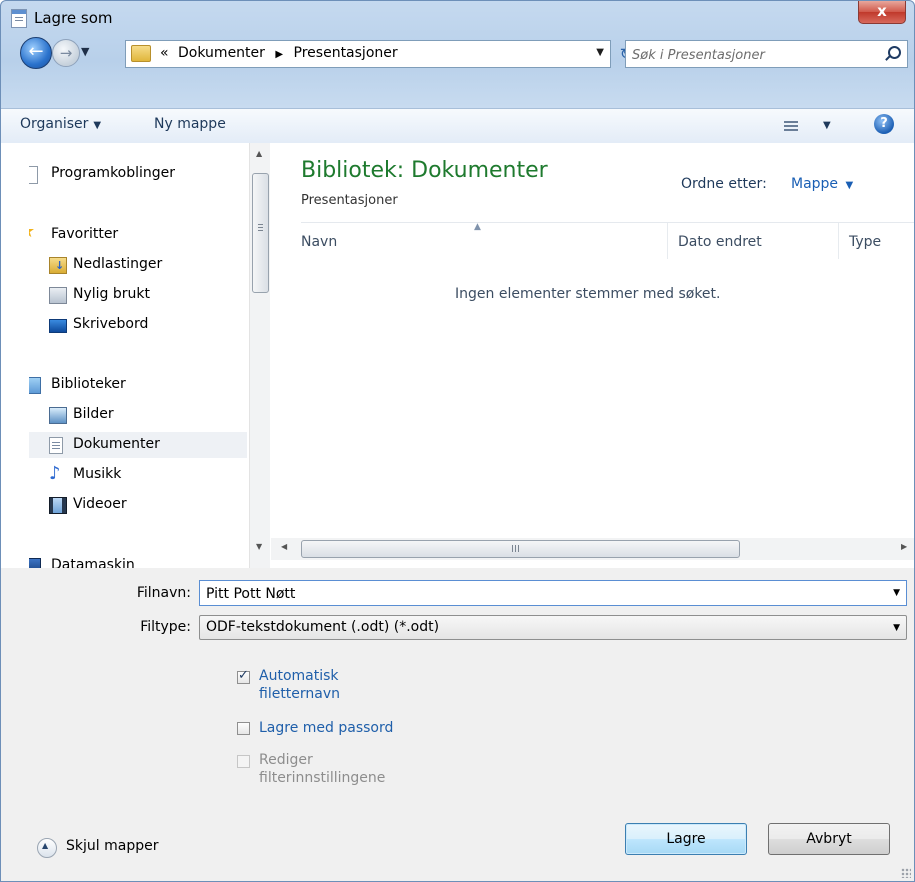 This screenshot has width=915, height=882. I want to click on view-options-icon, so click(791, 126).